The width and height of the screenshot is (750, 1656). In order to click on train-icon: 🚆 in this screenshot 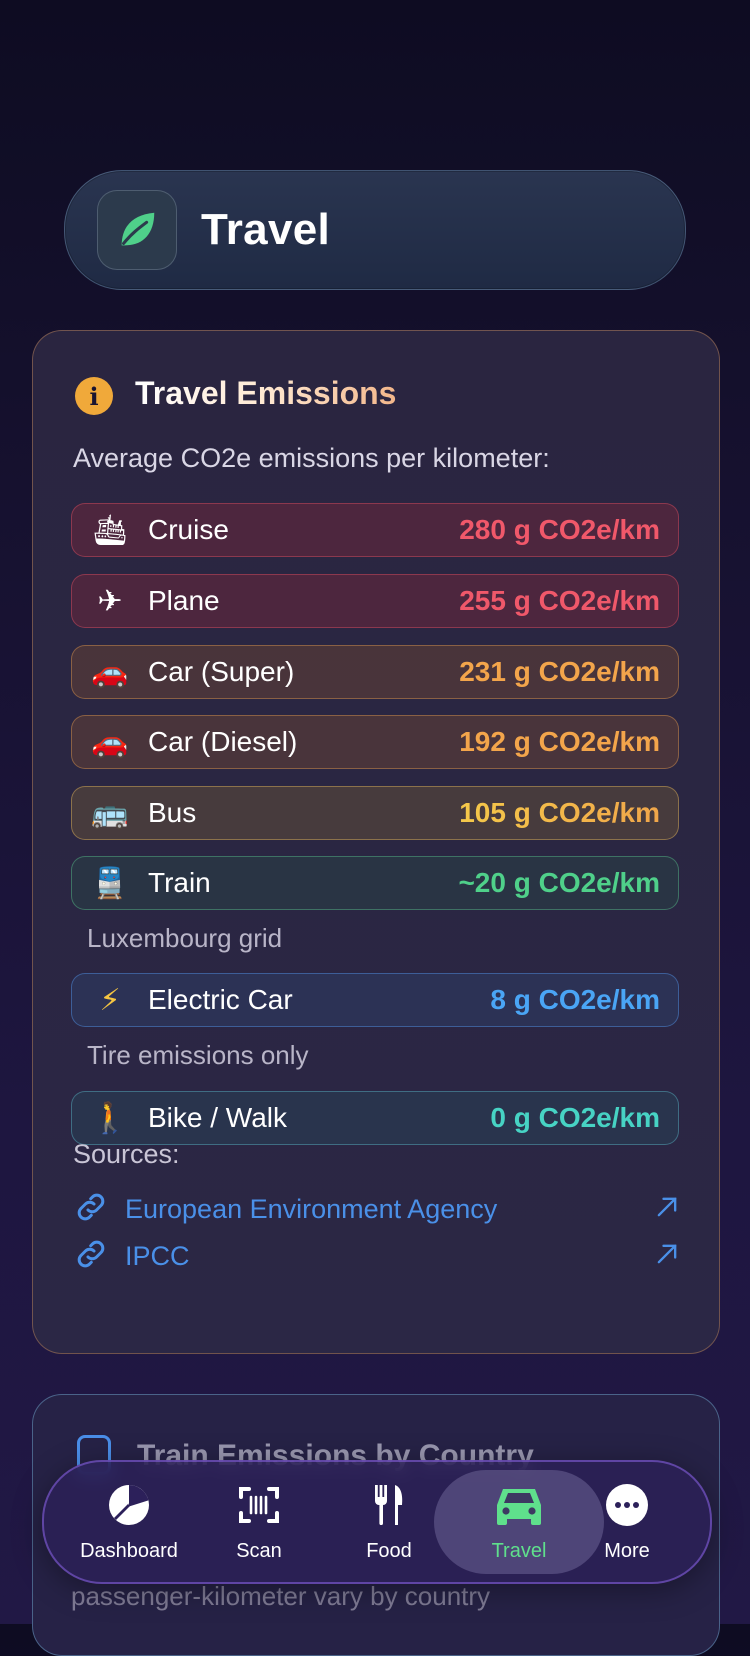, I will do `click(110, 883)`.